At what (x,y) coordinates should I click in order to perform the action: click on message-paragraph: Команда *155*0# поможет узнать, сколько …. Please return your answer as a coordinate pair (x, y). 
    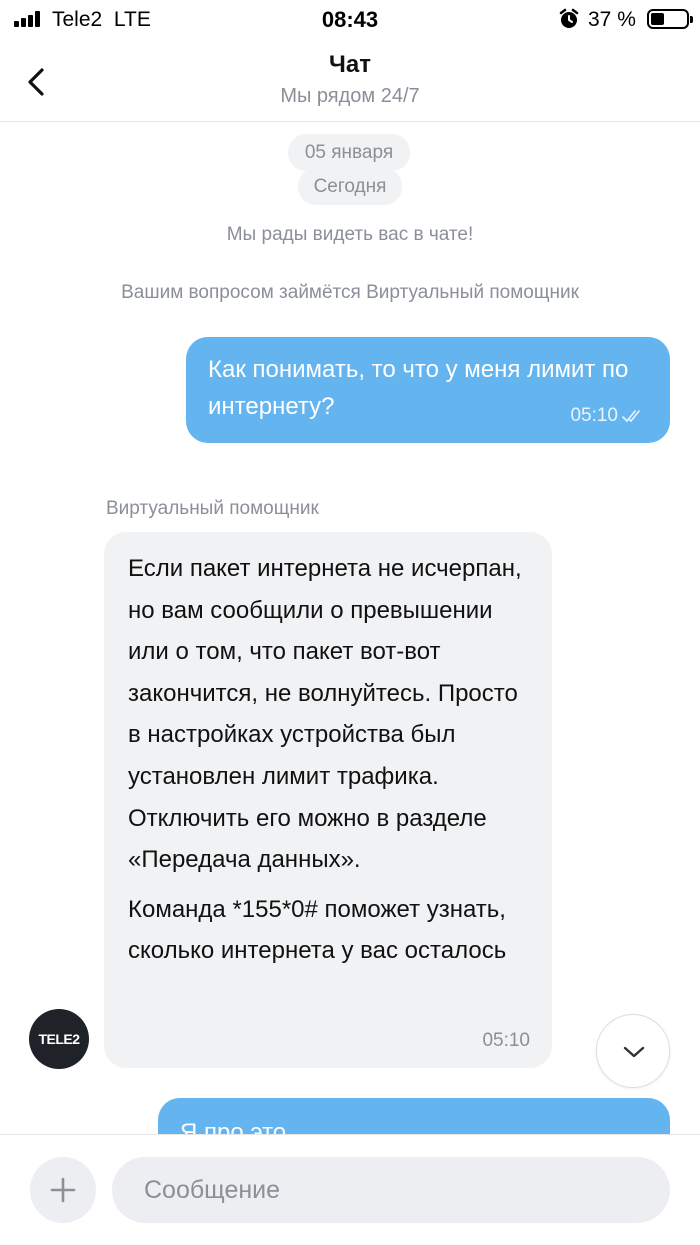
    Looking at the image, I should click on (317, 930).